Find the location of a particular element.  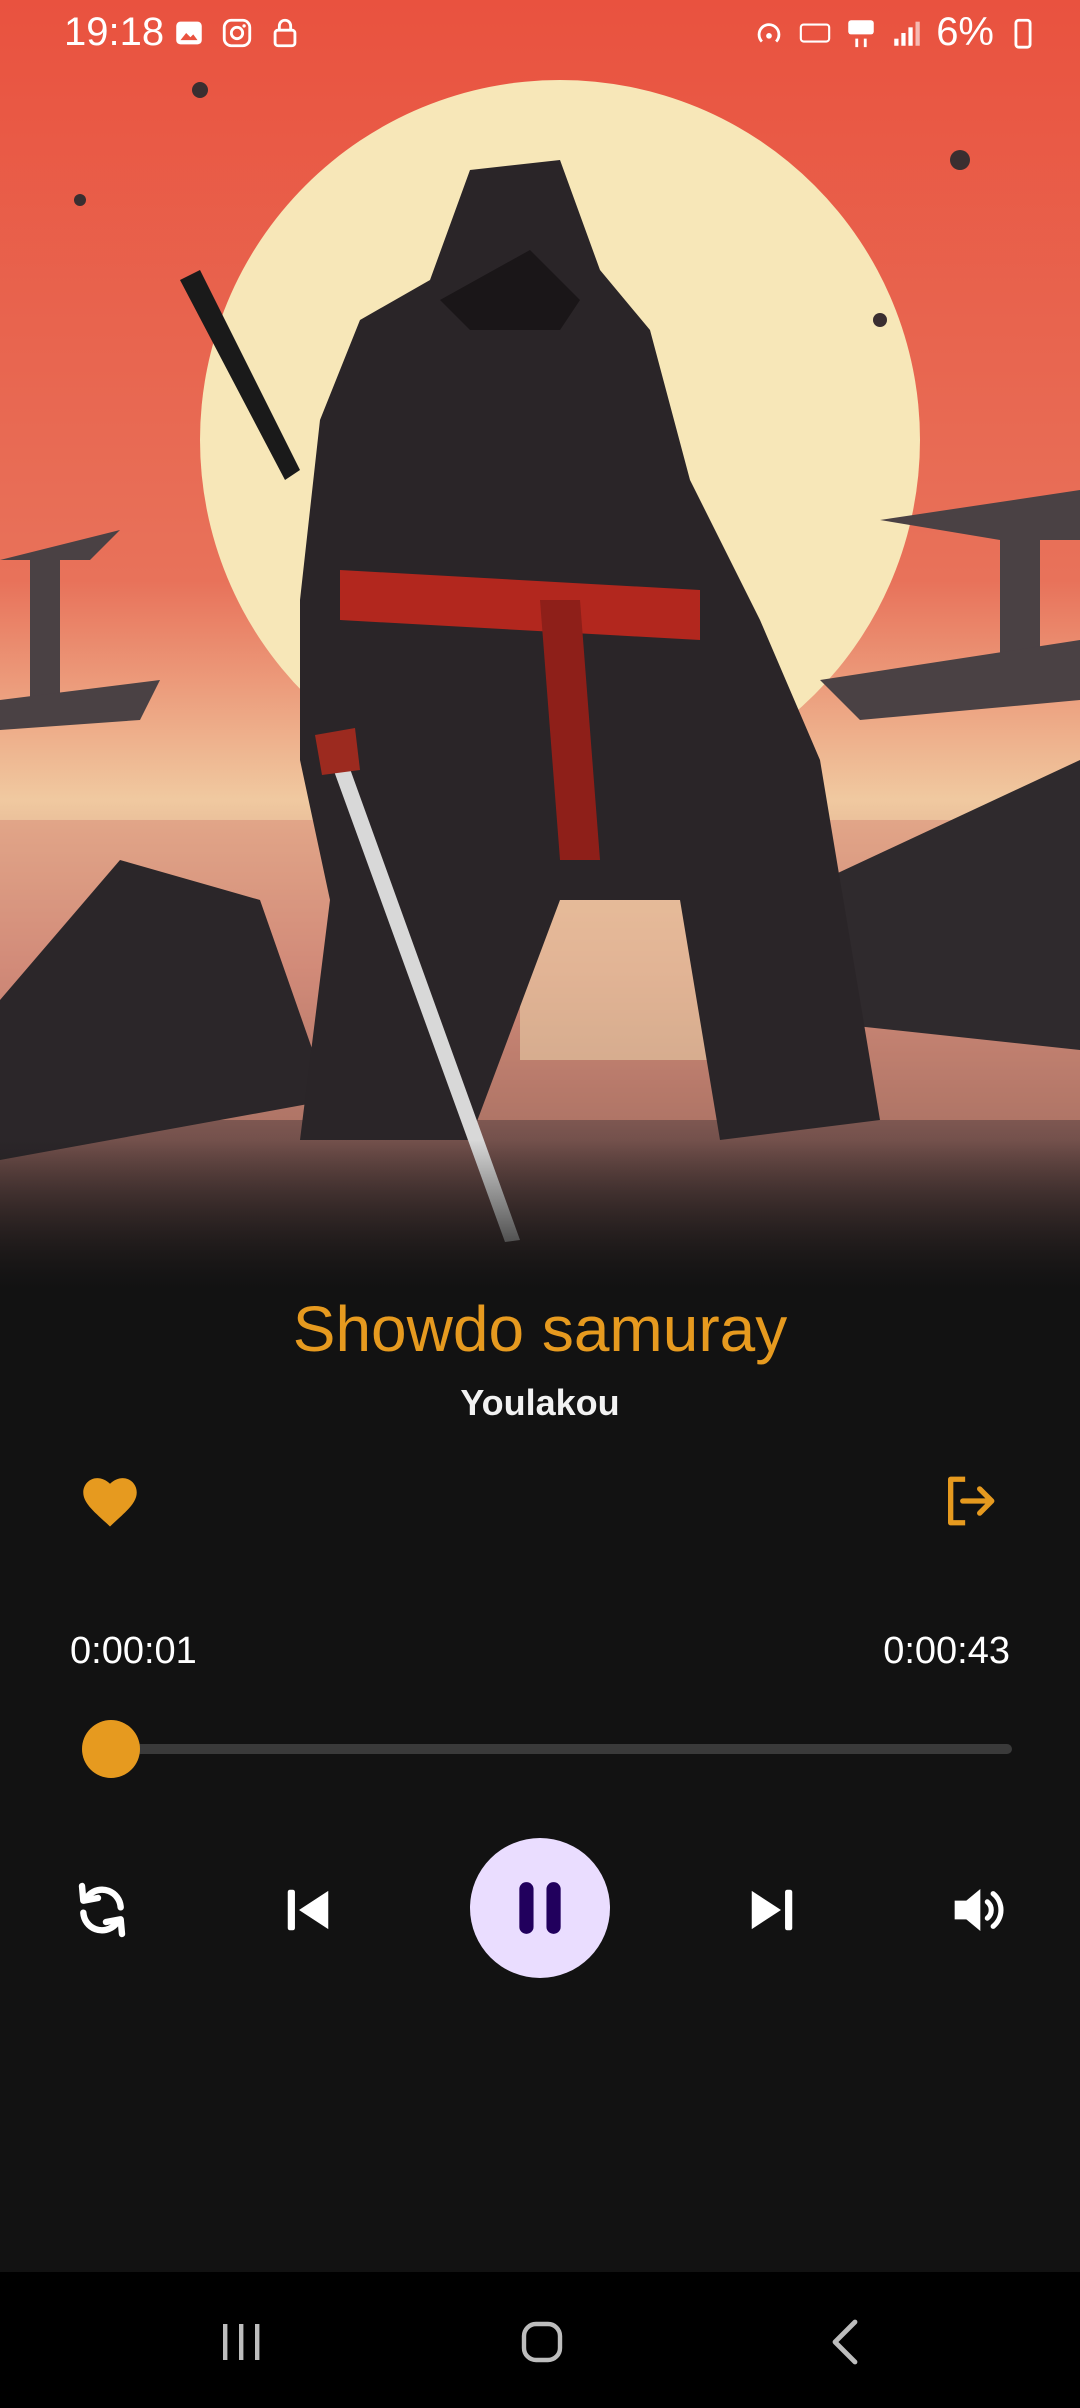

battery-icon is located at coordinates (1023, 33).